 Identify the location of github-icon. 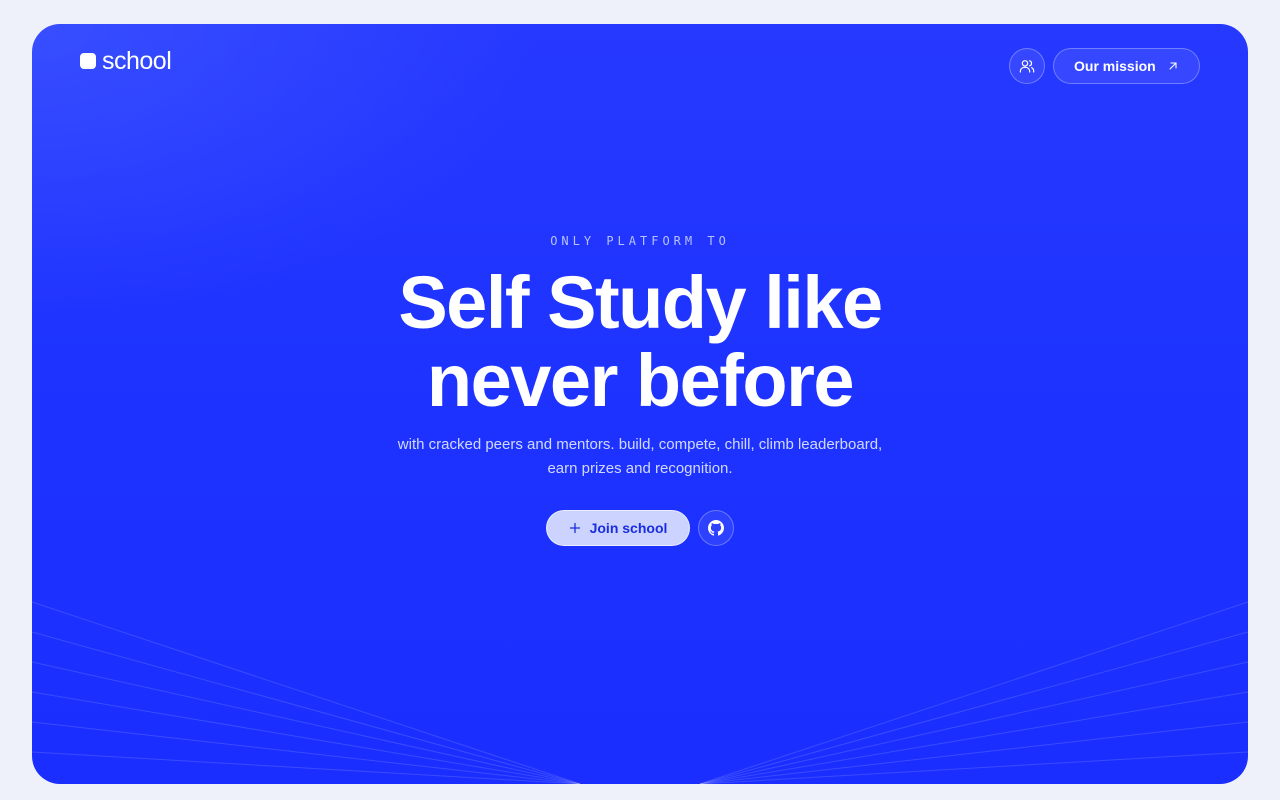
(716, 528).